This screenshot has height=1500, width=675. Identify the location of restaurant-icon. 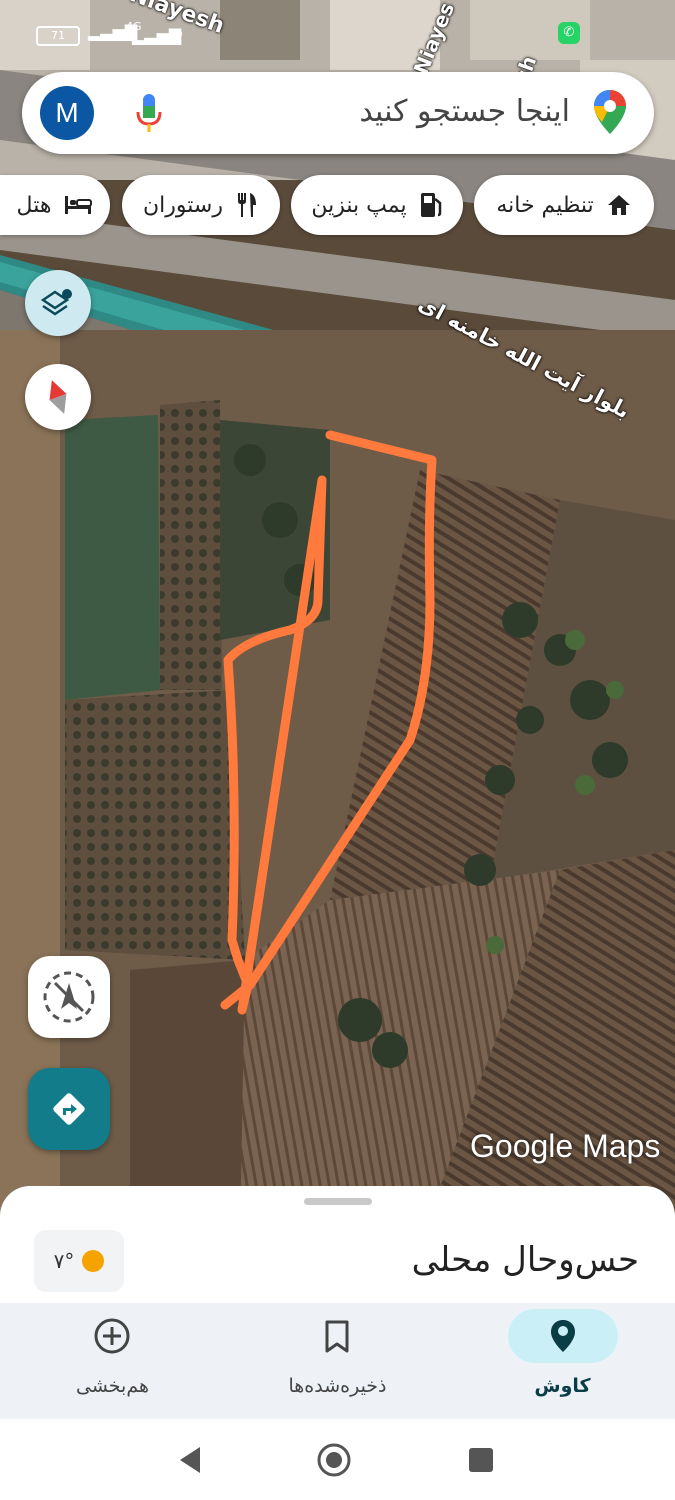
(246, 205).